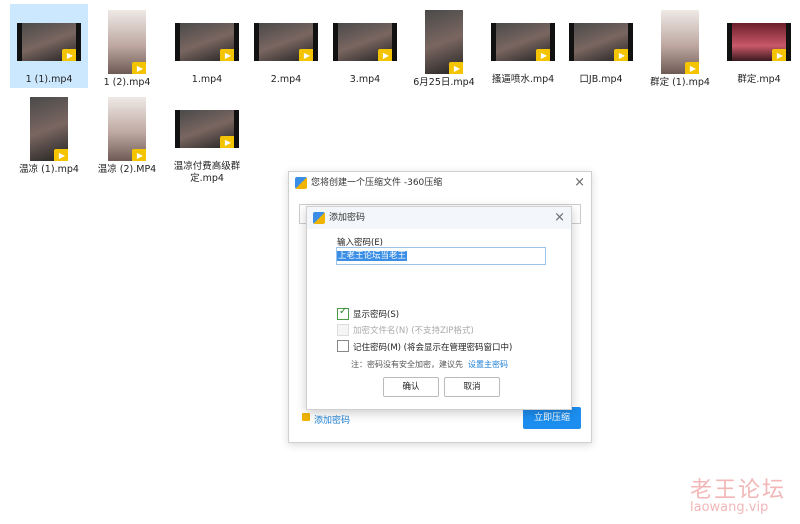  I want to click on file-name: 1 (2).mp4, so click(127, 82).